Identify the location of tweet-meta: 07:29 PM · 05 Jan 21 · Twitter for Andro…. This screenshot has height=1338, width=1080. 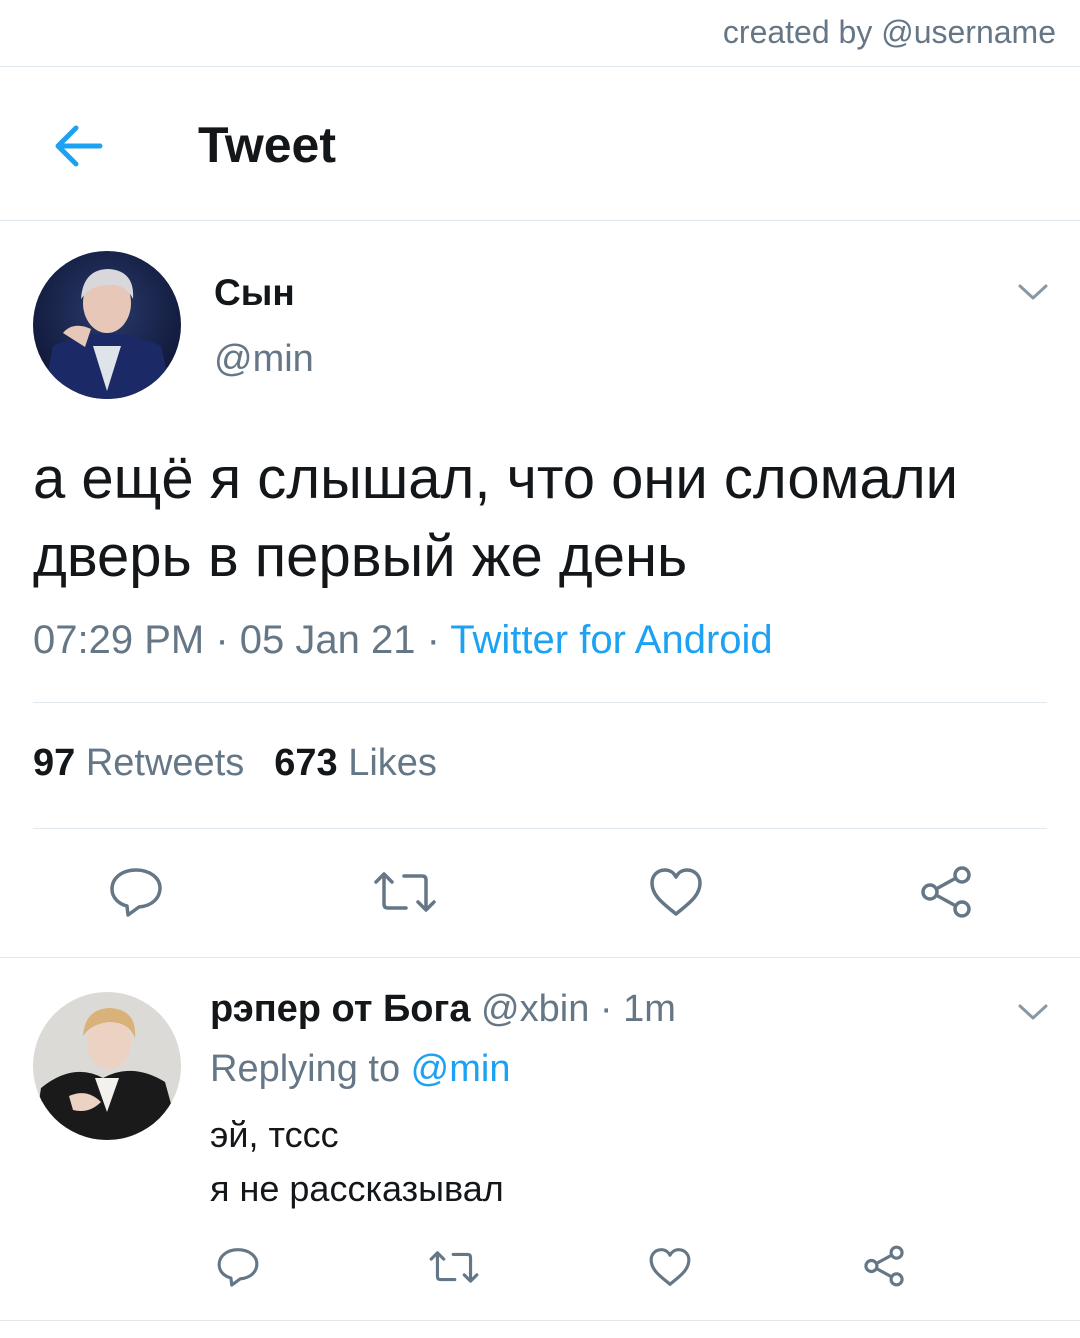
(403, 640).